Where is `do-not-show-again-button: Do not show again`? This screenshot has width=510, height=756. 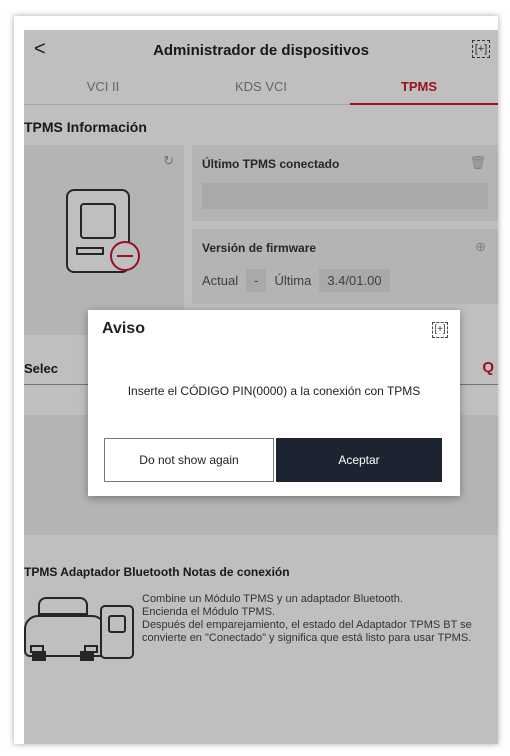
do-not-show-again-button: Do not show again is located at coordinates (189, 460).